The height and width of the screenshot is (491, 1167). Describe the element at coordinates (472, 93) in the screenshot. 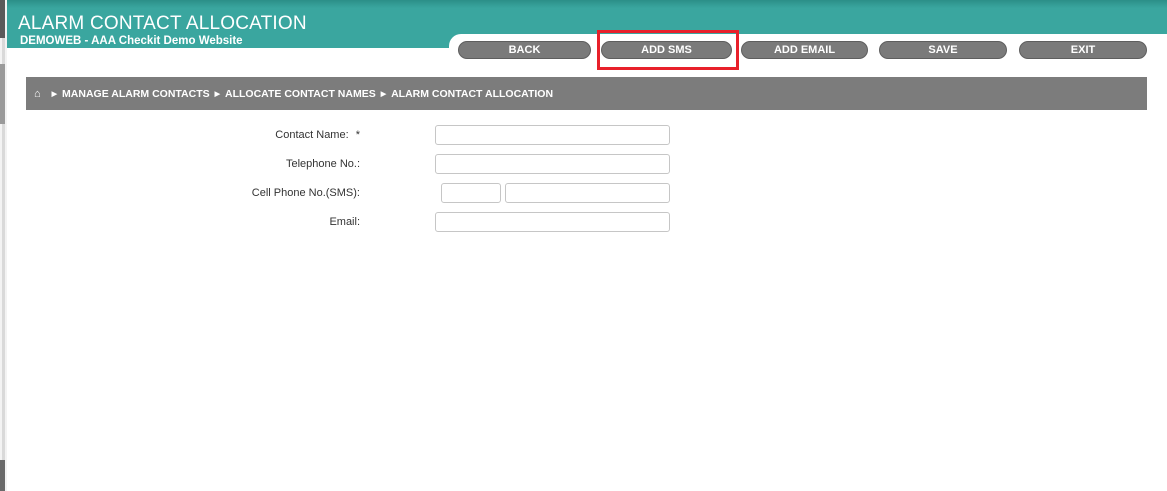

I see `breadcrumb-item-alarm-contact-allocation: ALARM CONTACT ALLOCATION` at that location.